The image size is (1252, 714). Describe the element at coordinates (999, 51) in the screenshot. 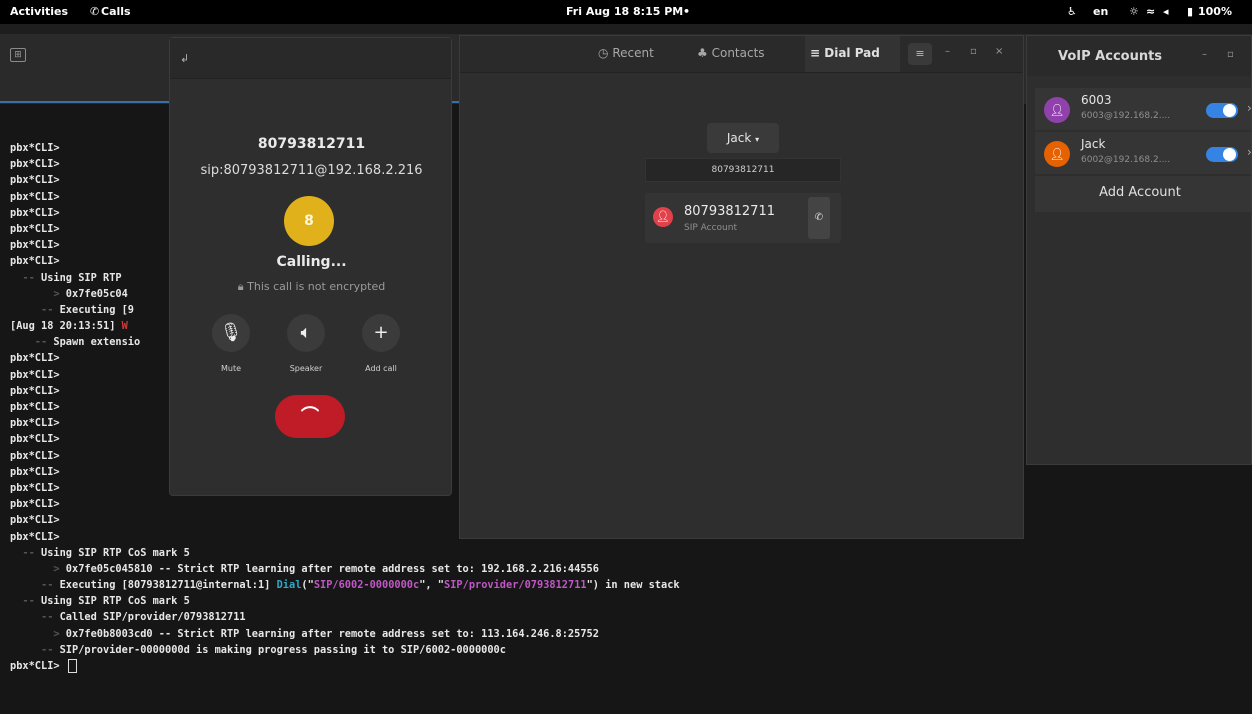

I see `close-button: ×` at that location.